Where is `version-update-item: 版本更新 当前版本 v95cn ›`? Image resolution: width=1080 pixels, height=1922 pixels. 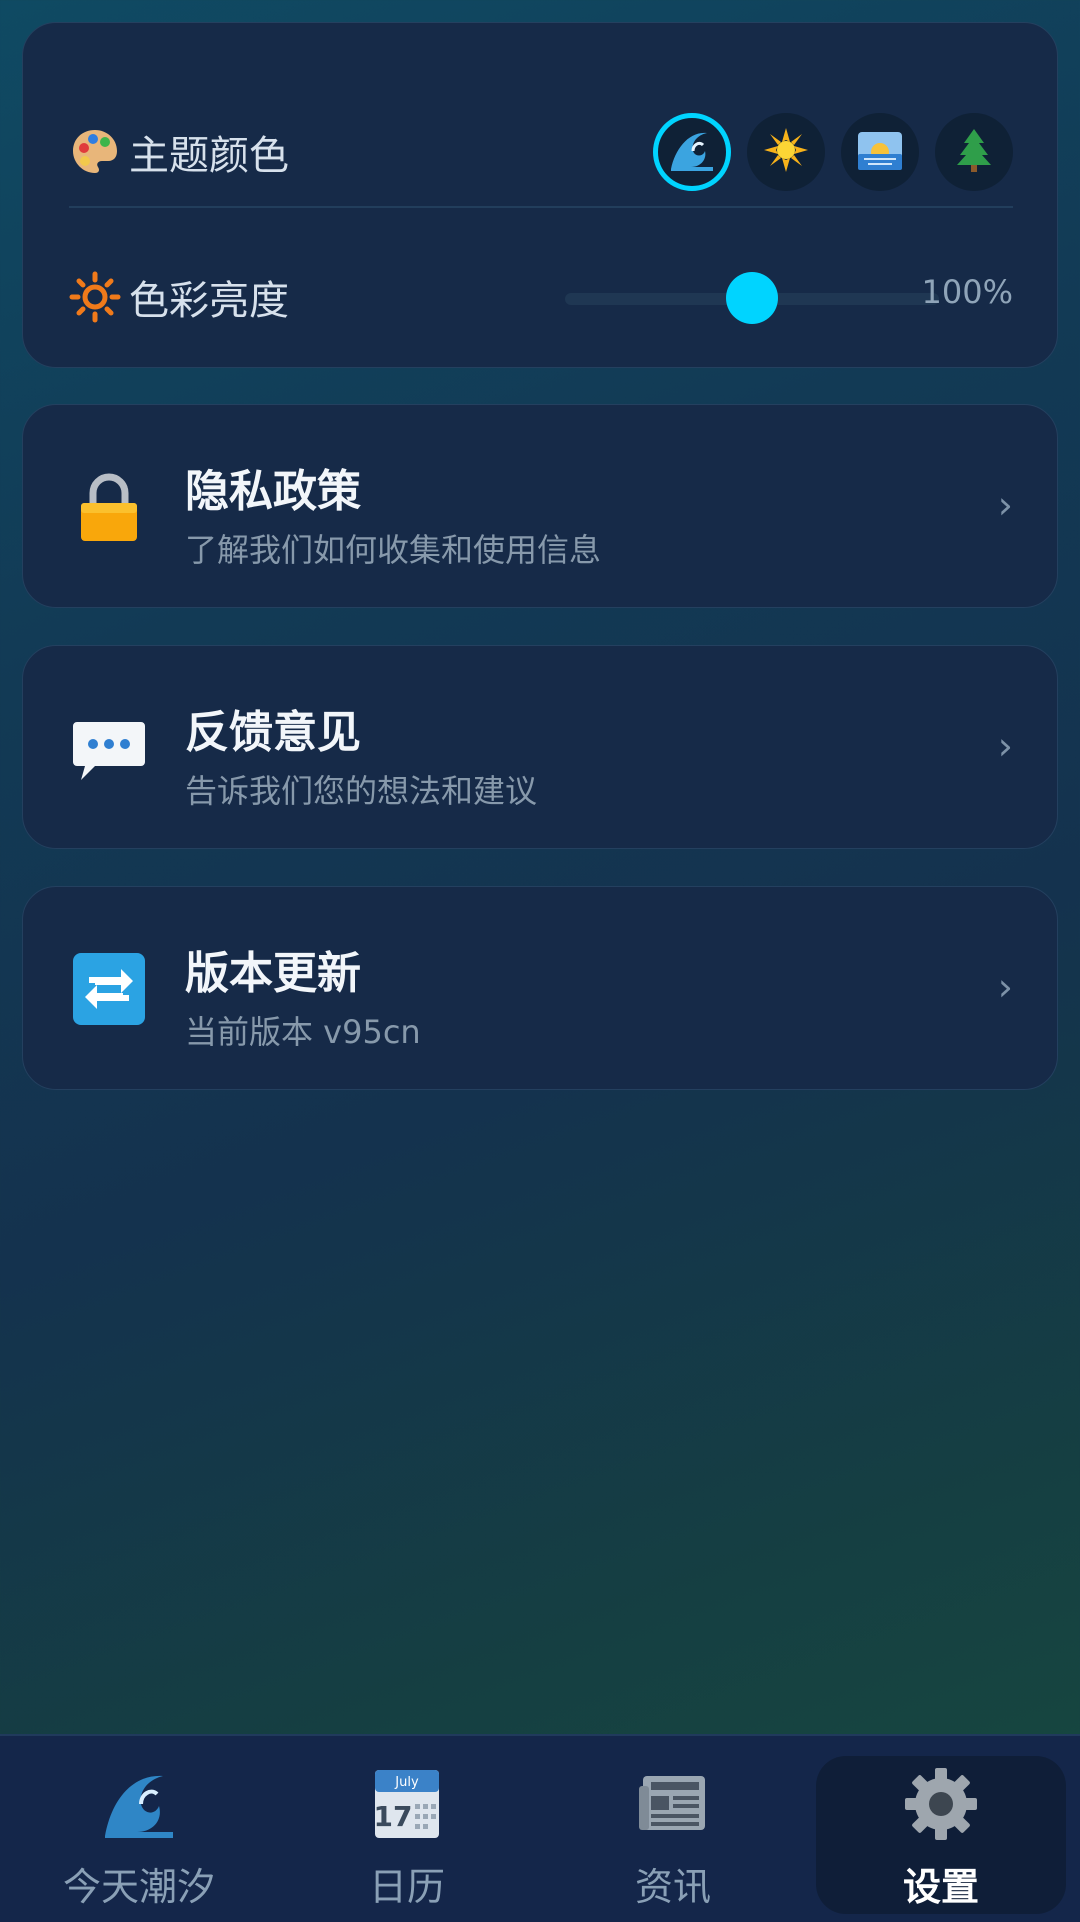 version-update-item: 版本更新 当前版本 v95cn › is located at coordinates (540, 988).